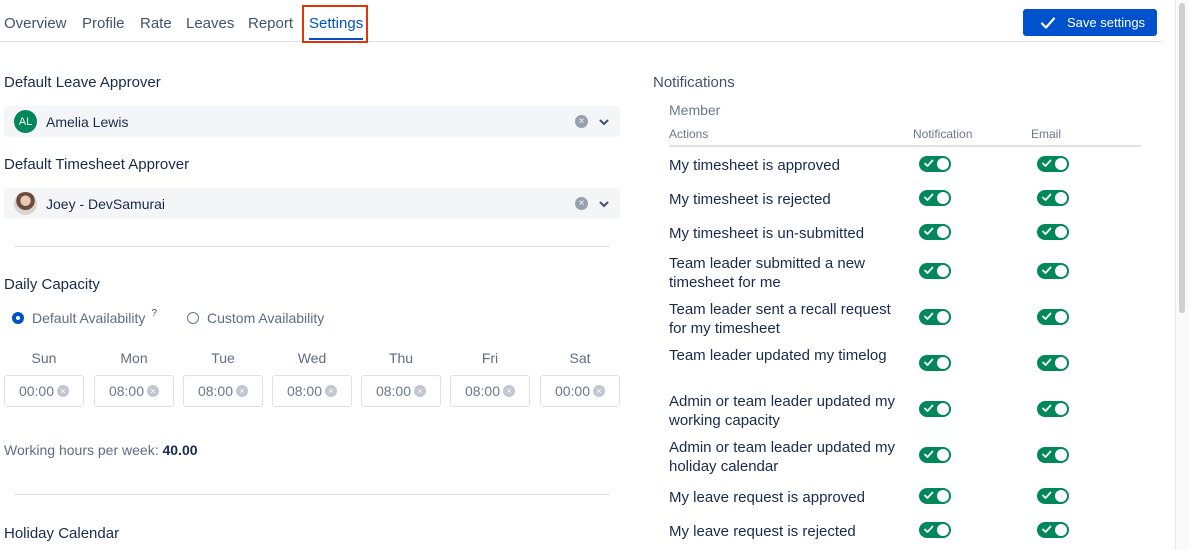 Image resolution: width=1189 pixels, height=550 pixels. I want to click on time-input-thu: 08:00 ×, so click(401, 391).